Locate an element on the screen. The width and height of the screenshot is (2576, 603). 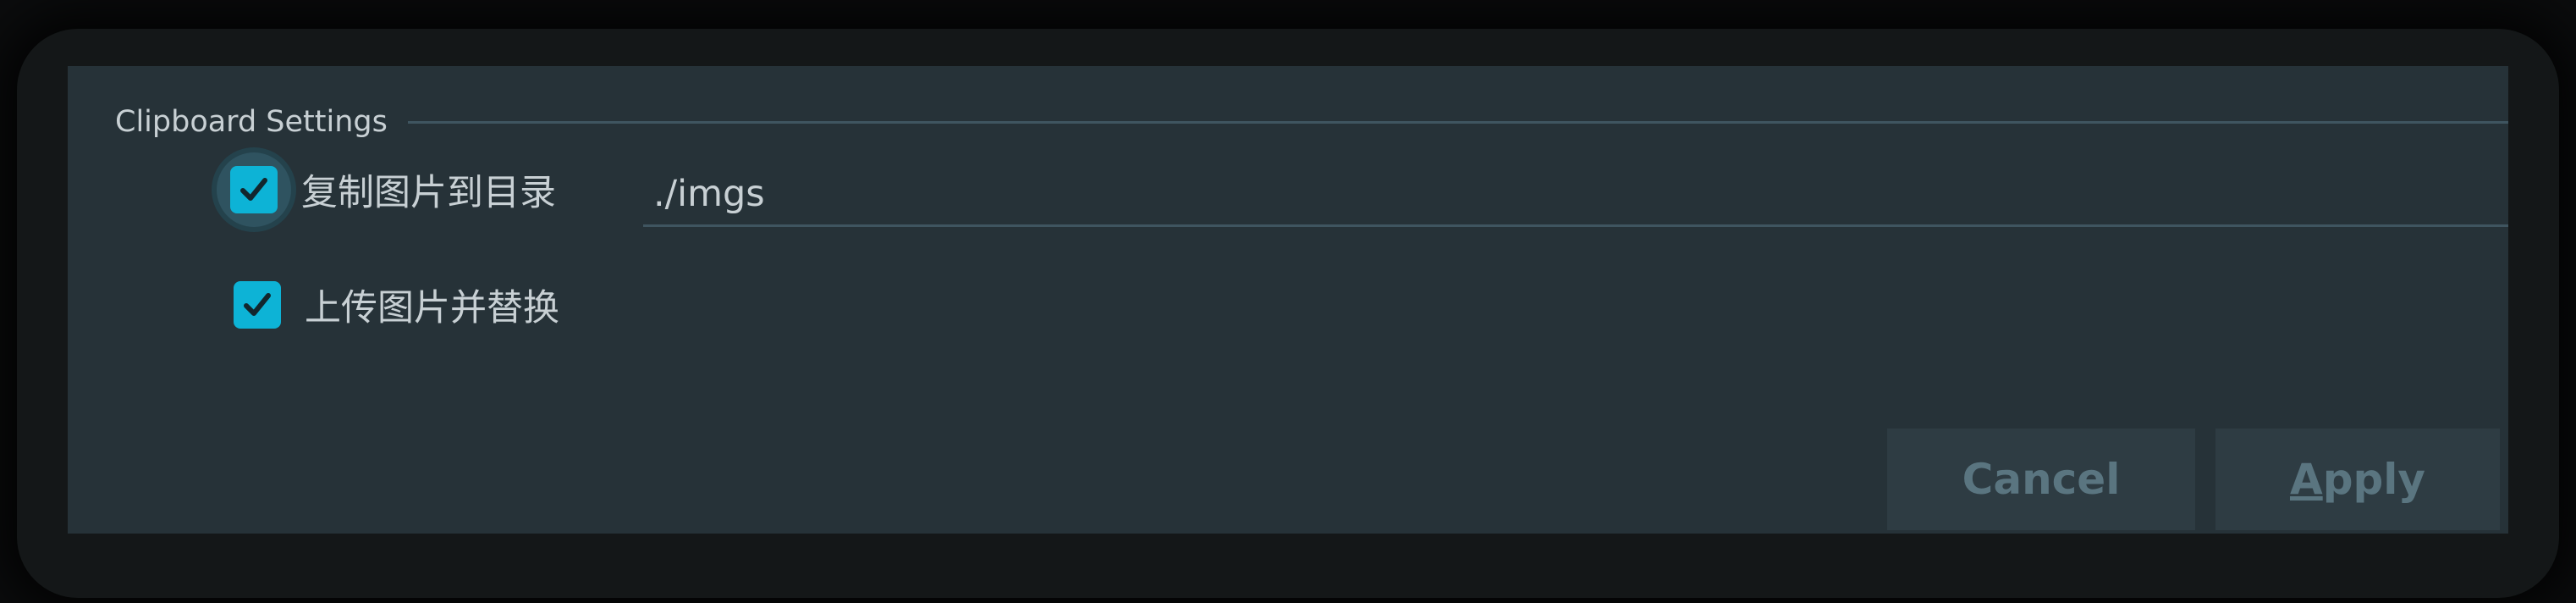
apply-button: Apply is located at coordinates (2357, 479).